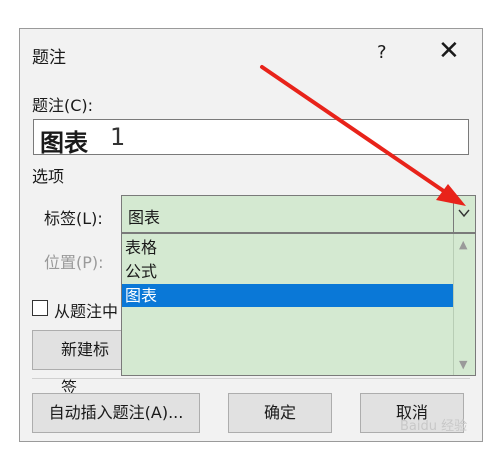 The height and width of the screenshot is (459, 500). What do you see at coordinates (363, 135) in the screenshot?
I see `red-arrow-annotation` at bounding box center [363, 135].